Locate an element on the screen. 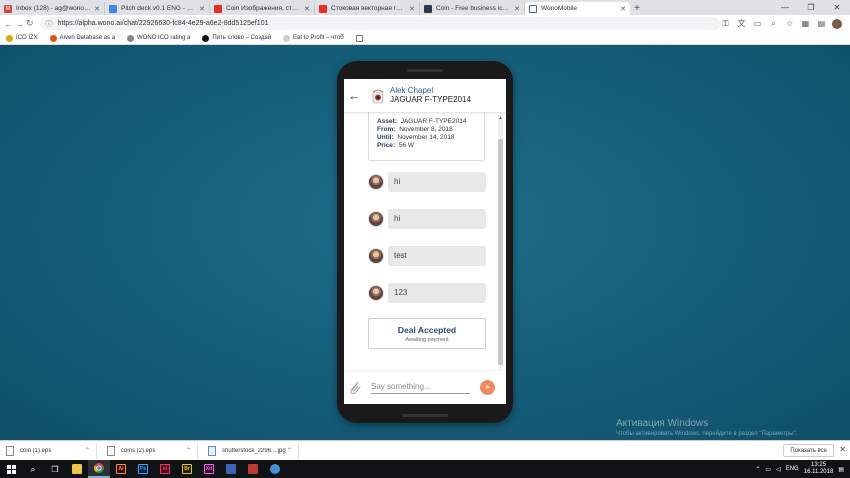  bookmark: ICO IZX is located at coordinates (22, 38).